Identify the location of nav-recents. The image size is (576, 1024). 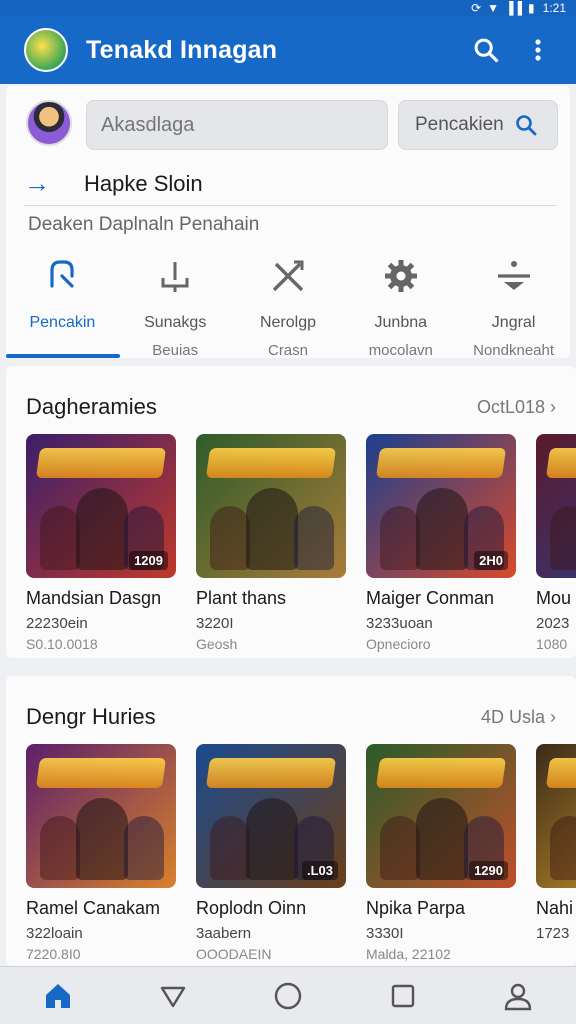
(403, 996).